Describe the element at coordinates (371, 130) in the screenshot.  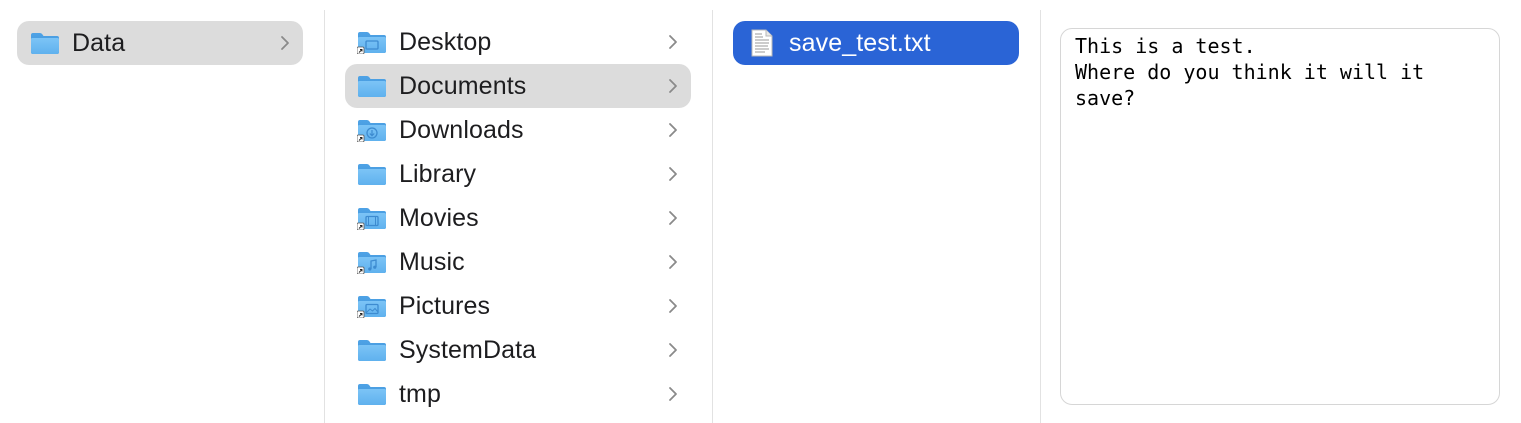
I see `downloads-folder-icon` at that location.